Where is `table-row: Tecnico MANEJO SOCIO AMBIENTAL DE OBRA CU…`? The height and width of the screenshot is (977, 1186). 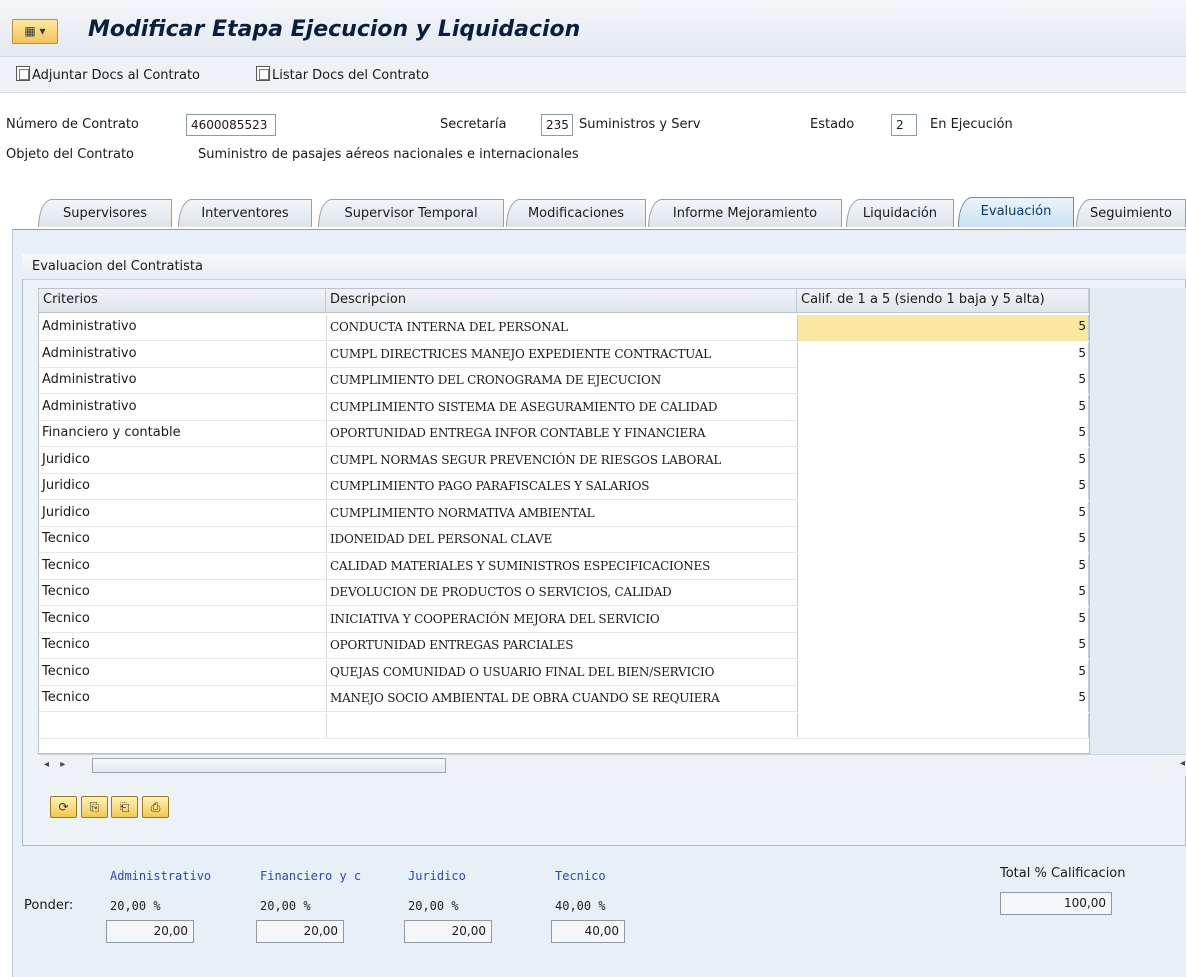 table-row: Tecnico MANEJO SOCIO AMBIENTAL DE OBRA CU… is located at coordinates (564, 699).